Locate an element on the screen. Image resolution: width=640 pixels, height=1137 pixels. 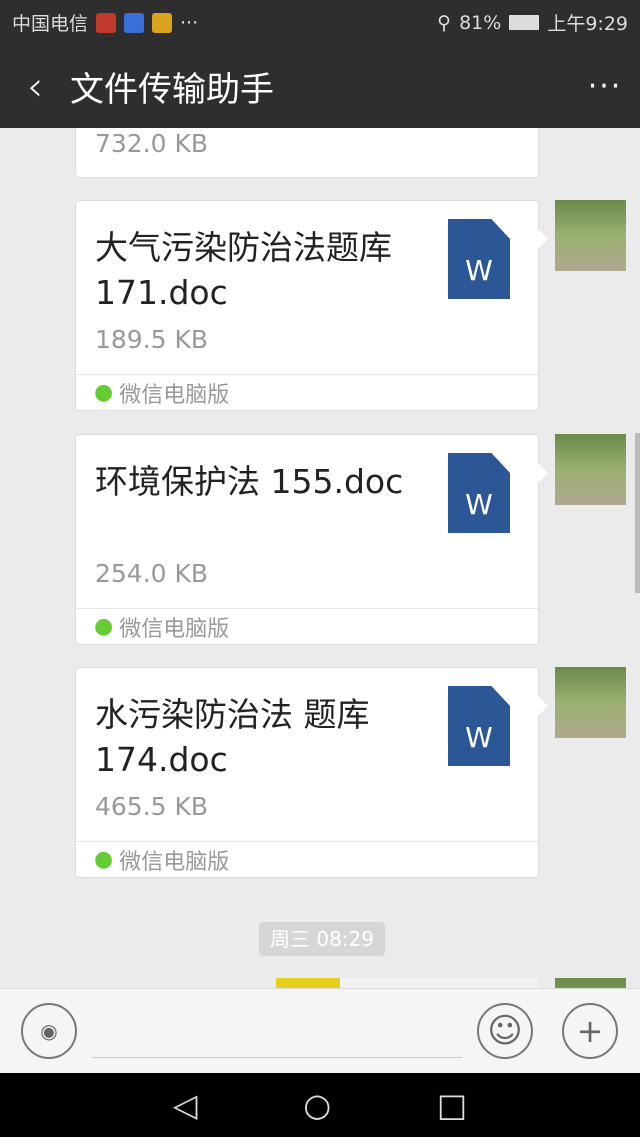
chat-title: 文件传输助手 is located at coordinates (172, 90).